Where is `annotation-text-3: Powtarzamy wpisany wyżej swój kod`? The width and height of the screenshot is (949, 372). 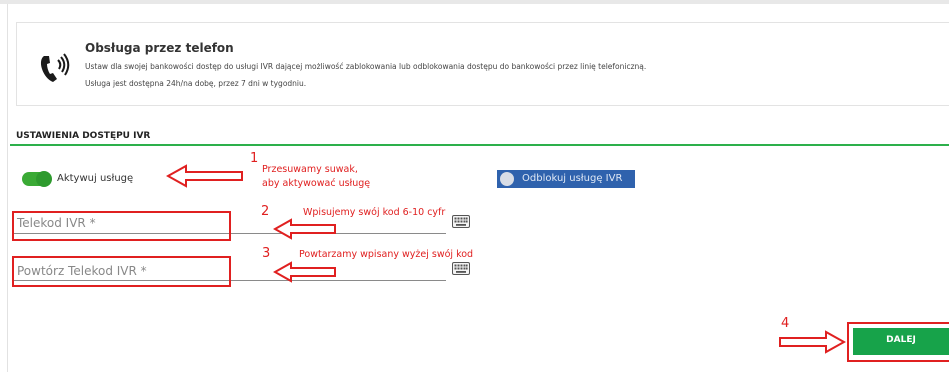 annotation-text-3: Powtarzamy wpisany wyżej swój kod is located at coordinates (386, 254).